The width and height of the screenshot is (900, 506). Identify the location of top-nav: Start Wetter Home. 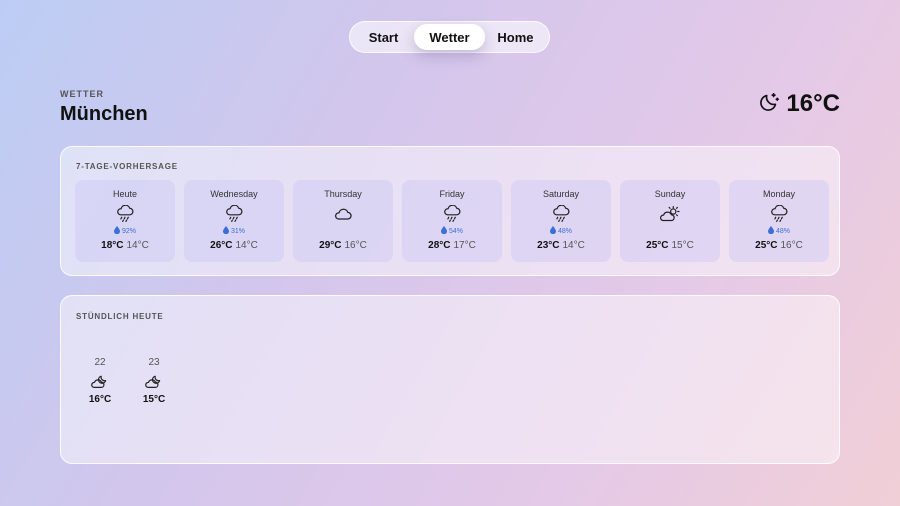
(449, 37).